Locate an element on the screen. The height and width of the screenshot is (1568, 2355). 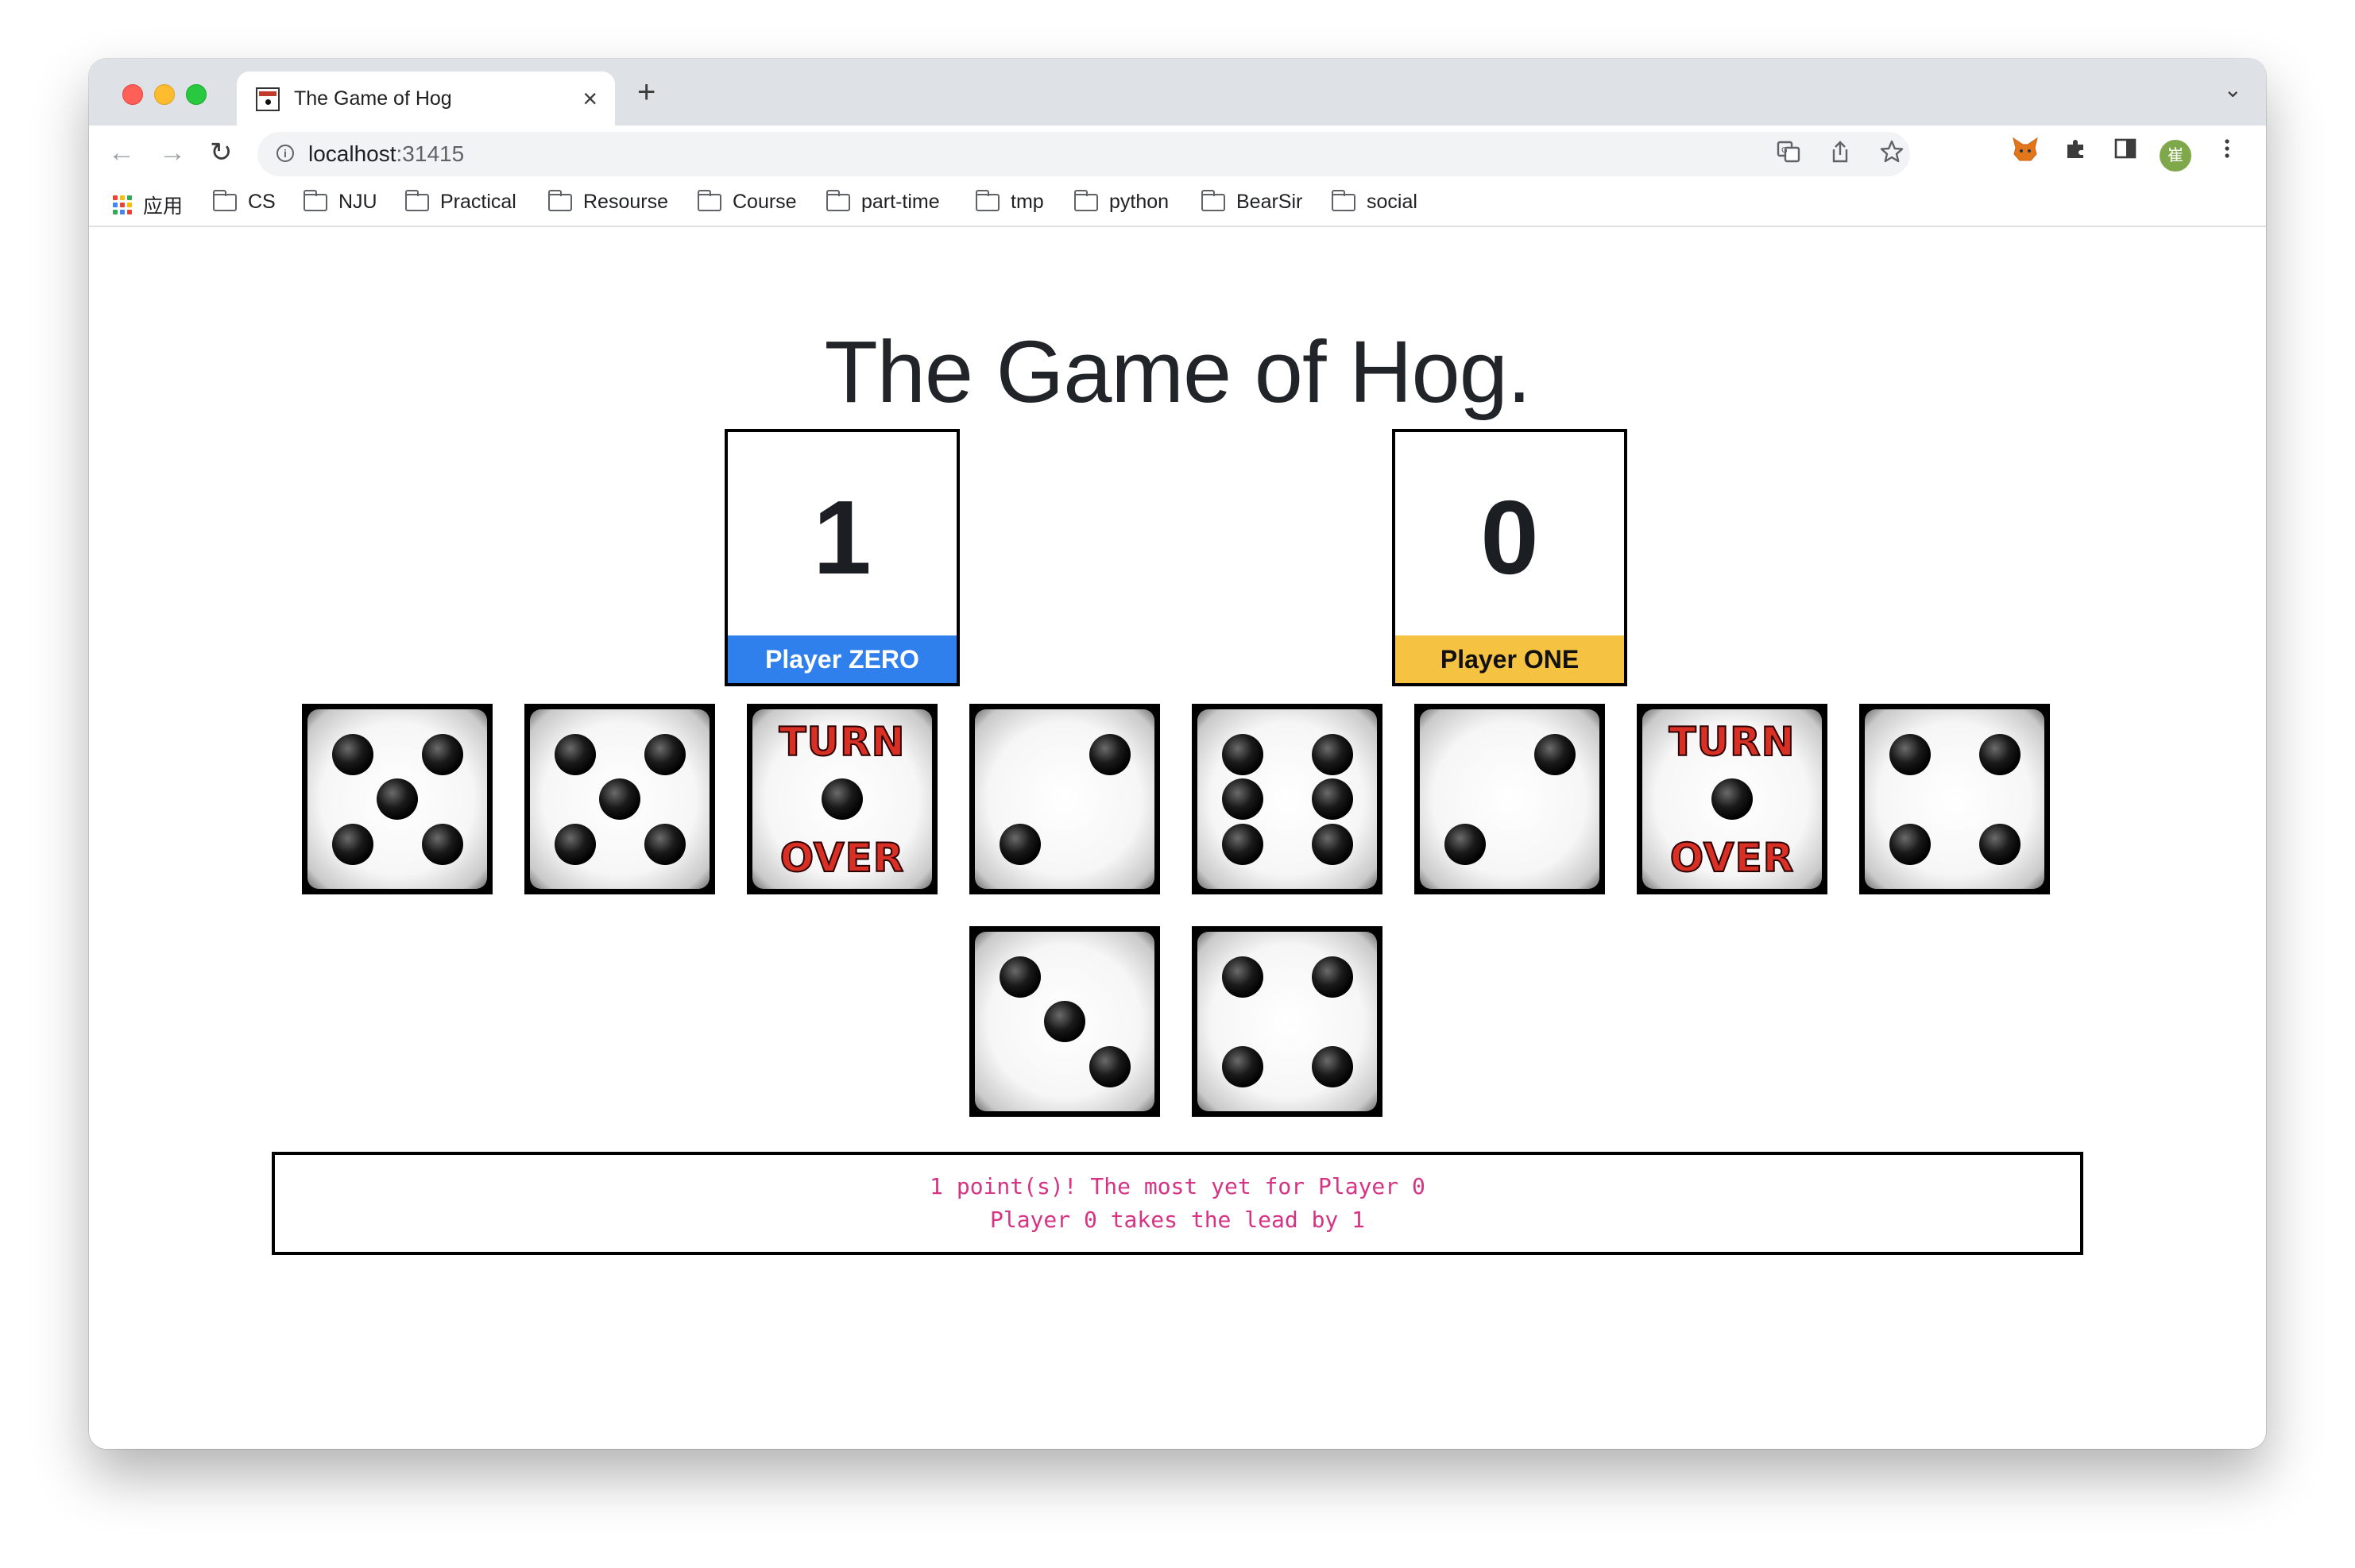
player-one-score: 0 is located at coordinates (1509, 537).